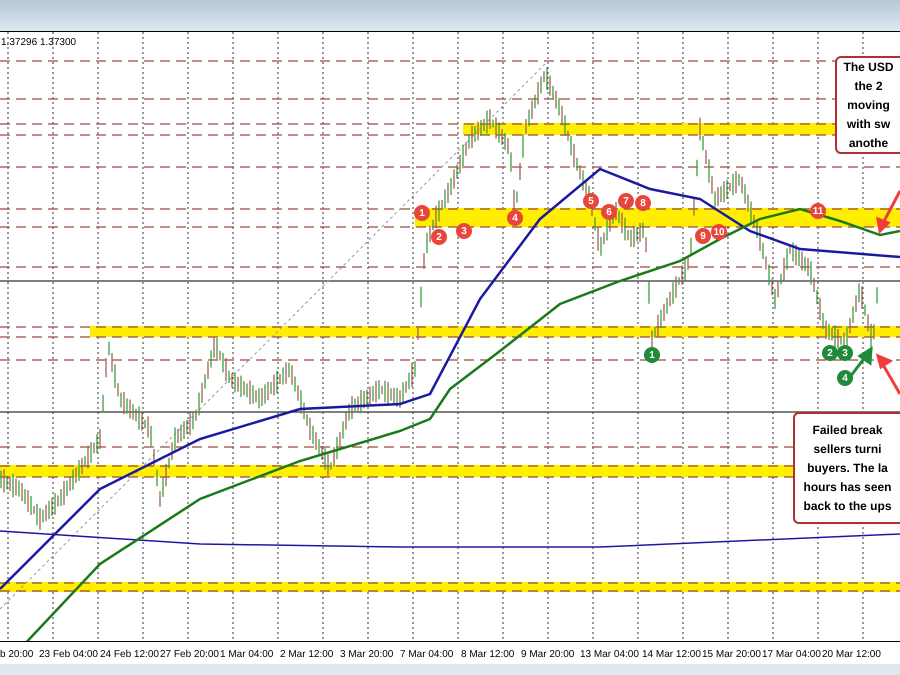 The height and width of the screenshot is (675, 900). Describe the element at coordinates (189, 655) in the screenshot. I see `axis-label: 27 Feb 20:00` at that location.